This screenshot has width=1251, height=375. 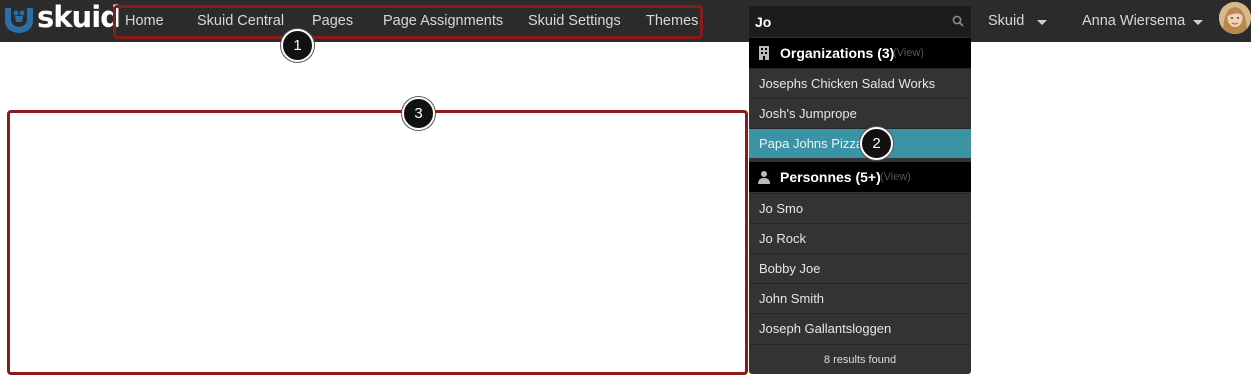 I want to click on result-item: John Smith, so click(x=860, y=298).